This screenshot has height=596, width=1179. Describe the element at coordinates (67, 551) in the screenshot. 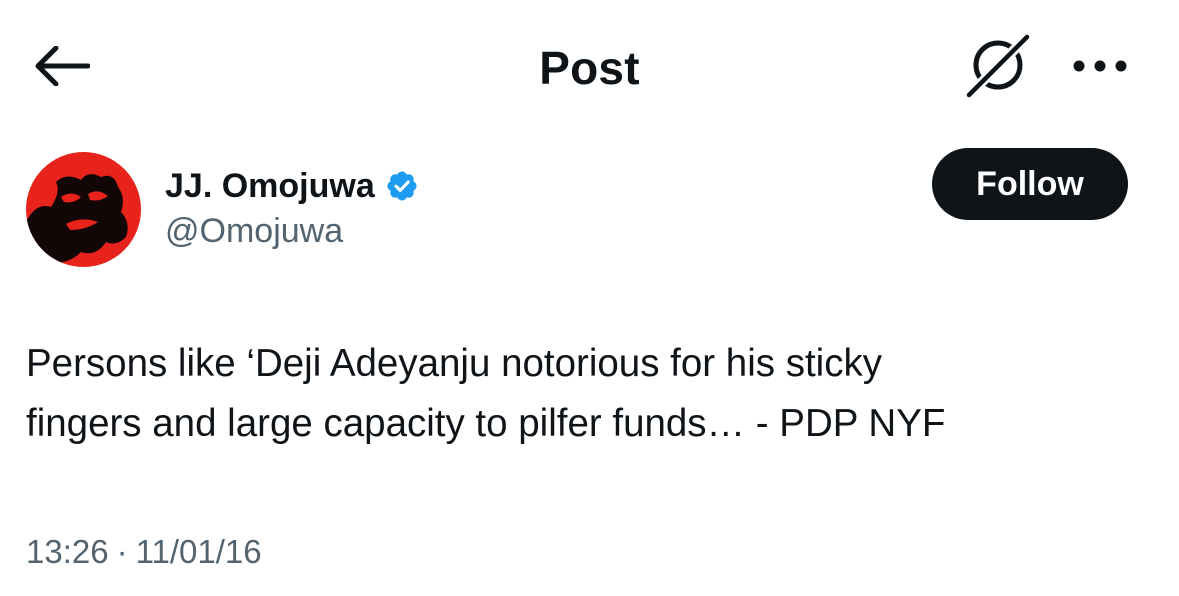

I see `tweet-time: 13:26` at that location.